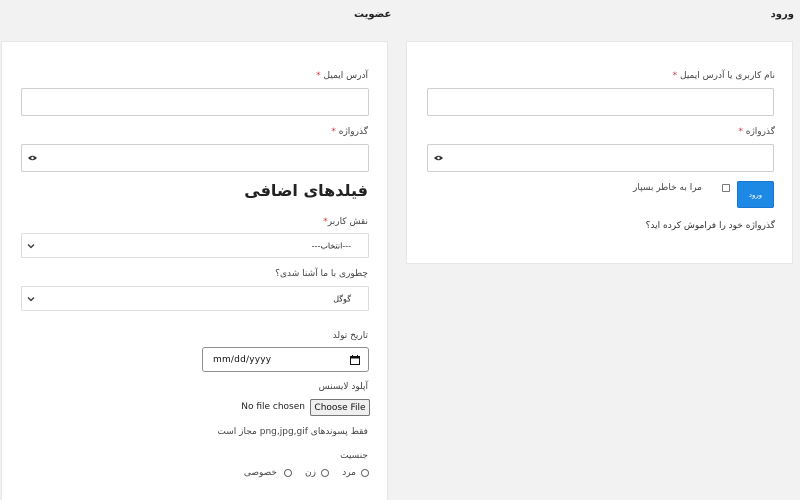 Image resolution: width=800 pixels, height=500 pixels. Describe the element at coordinates (667, 188) in the screenshot. I see `remember-label: مرا به خاطر بسپار` at that location.